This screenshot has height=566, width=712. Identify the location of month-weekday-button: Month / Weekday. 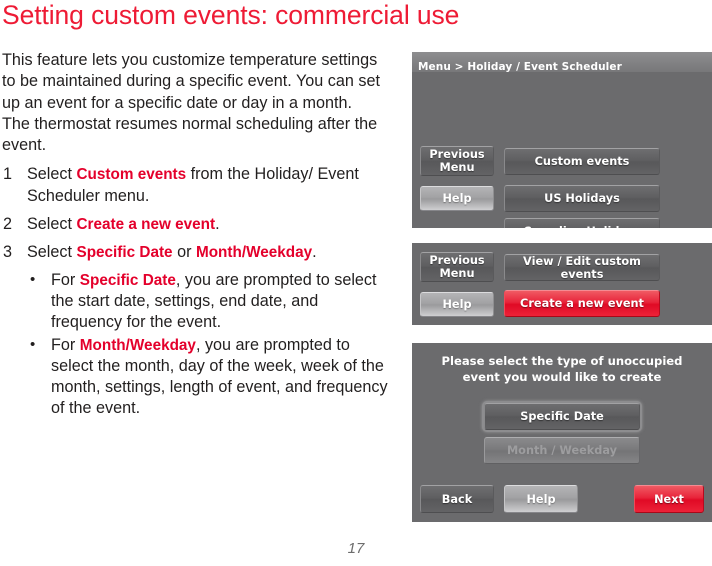
(562, 450).